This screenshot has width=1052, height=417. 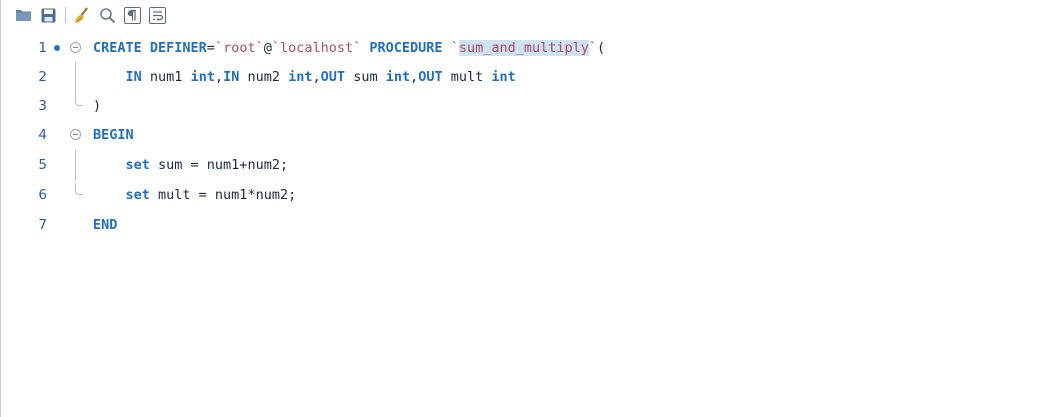 I want to click on toolbar-separator, so click(x=65, y=15).